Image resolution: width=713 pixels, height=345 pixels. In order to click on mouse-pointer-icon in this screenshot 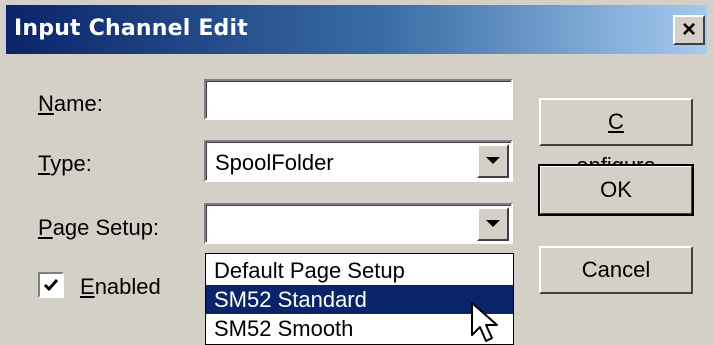, I will do `click(484, 322)`.